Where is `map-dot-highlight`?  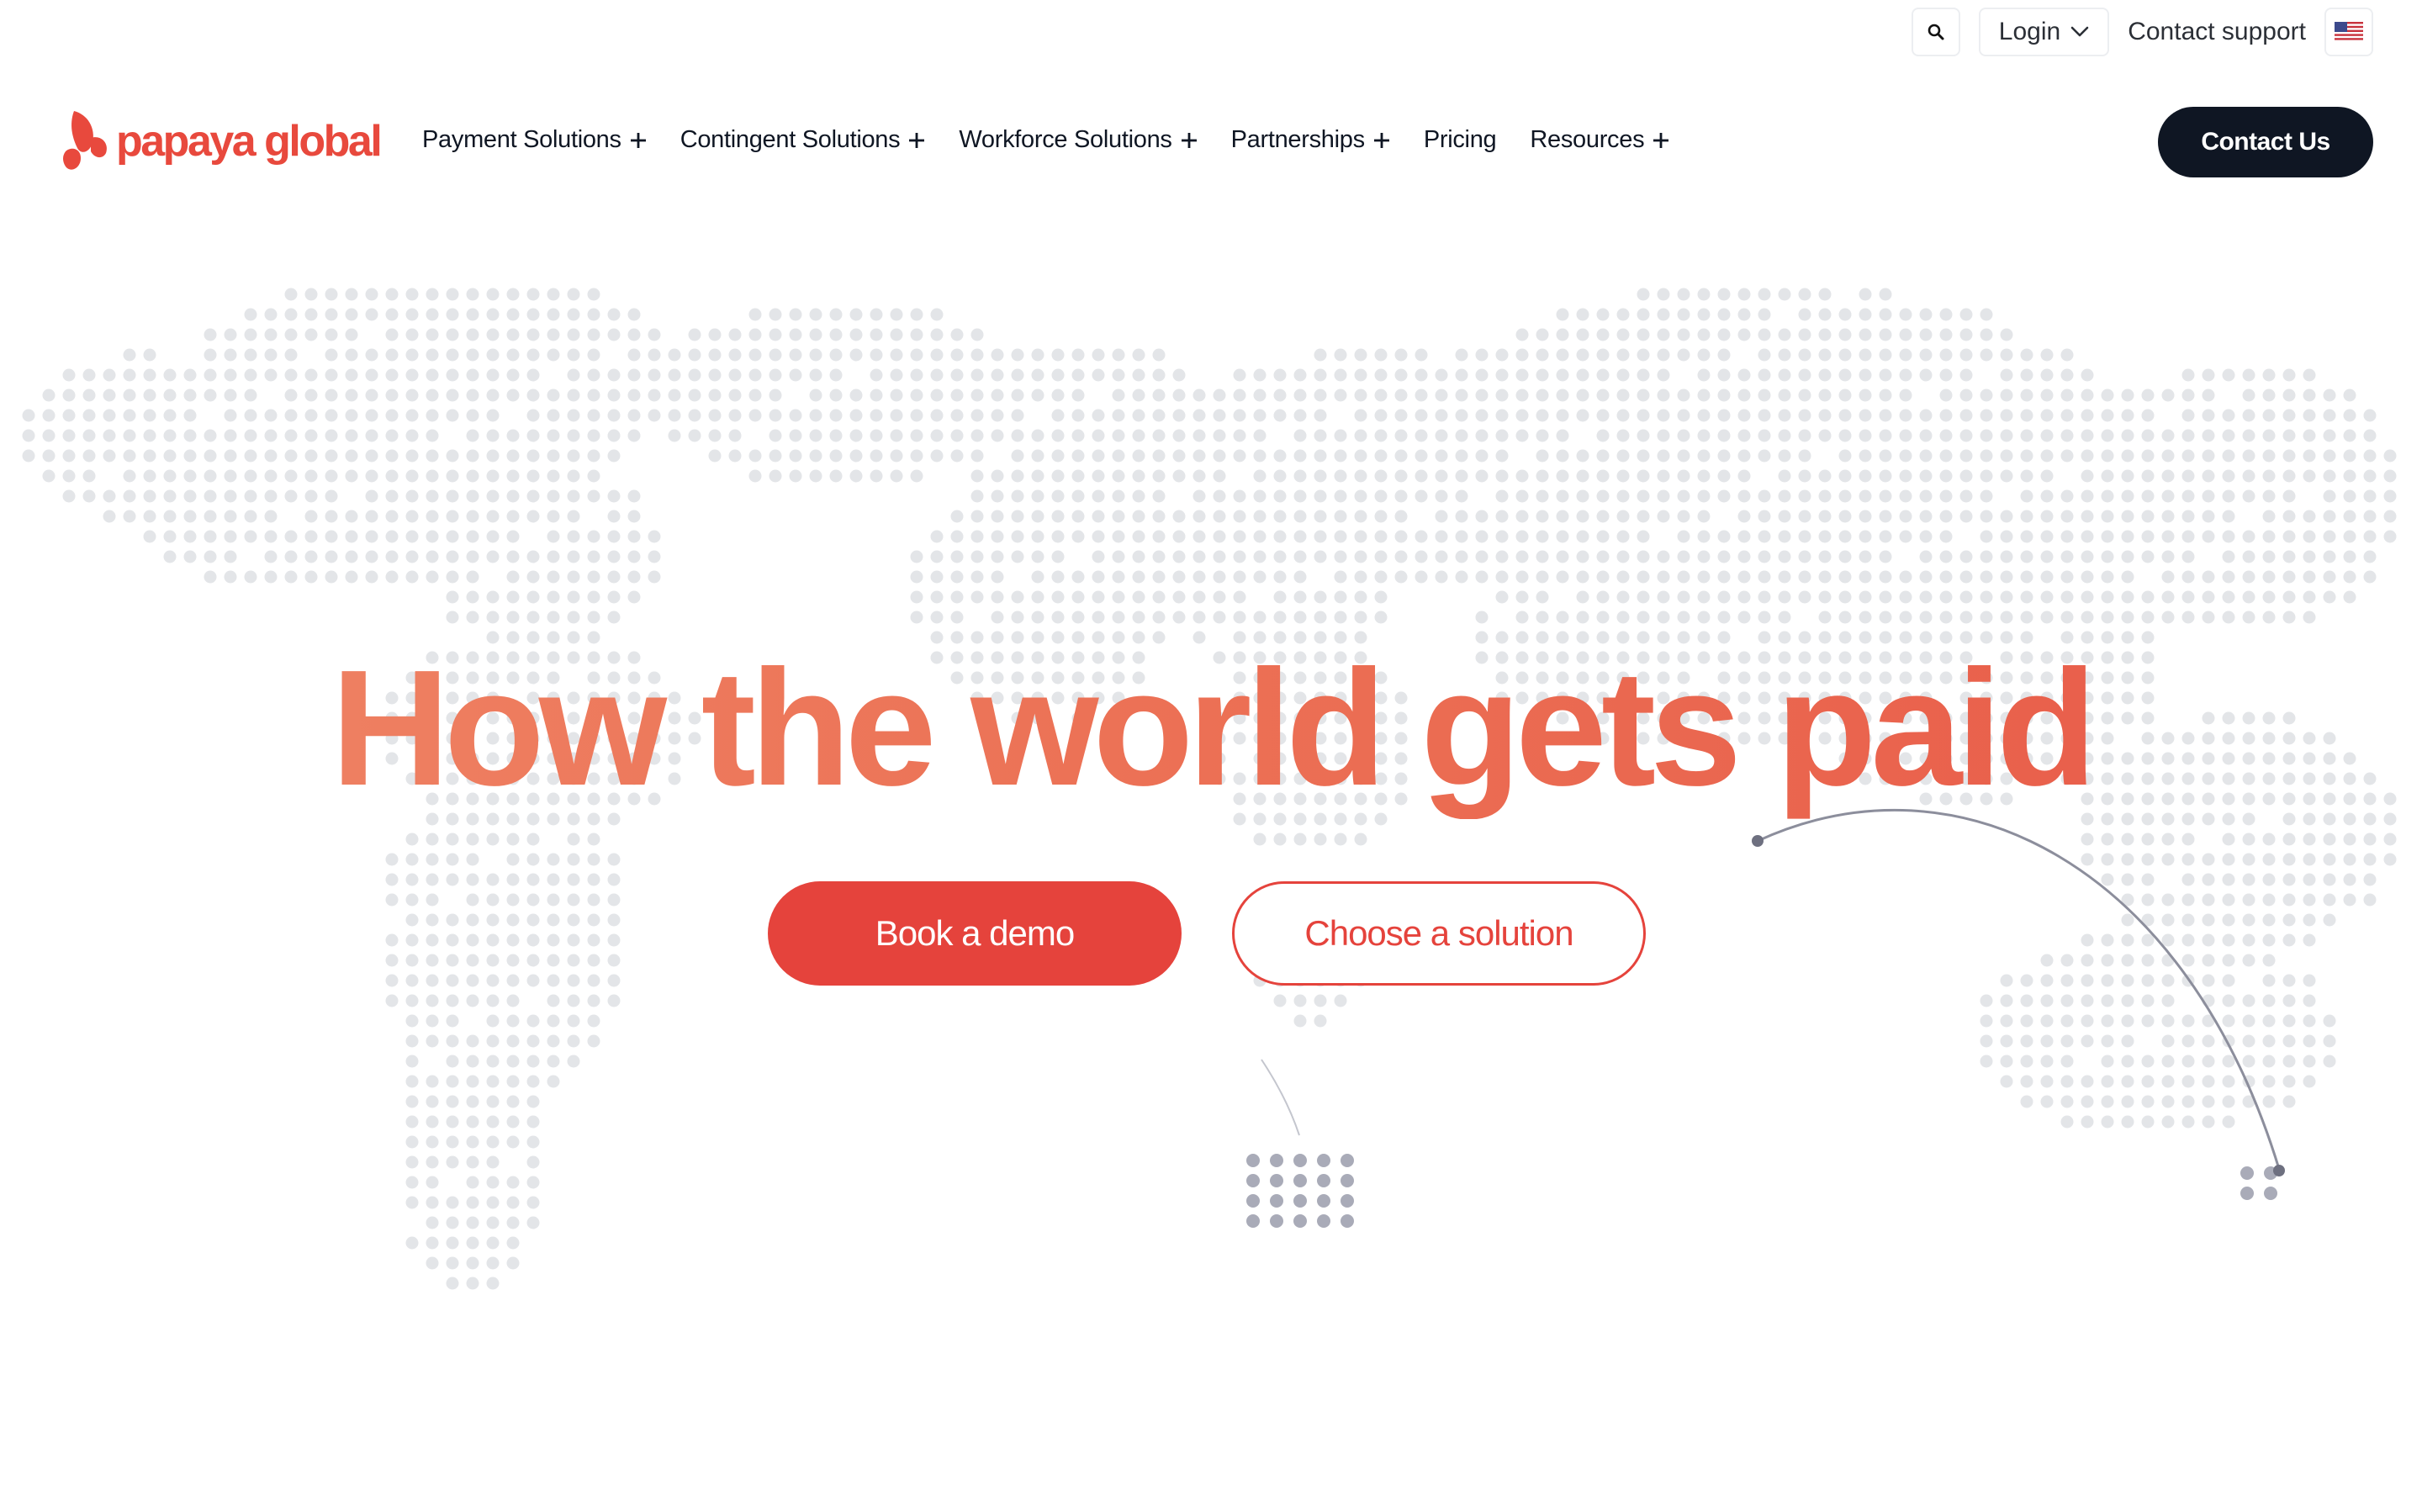
map-dot-highlight is located at coordinates (1323, 1221).